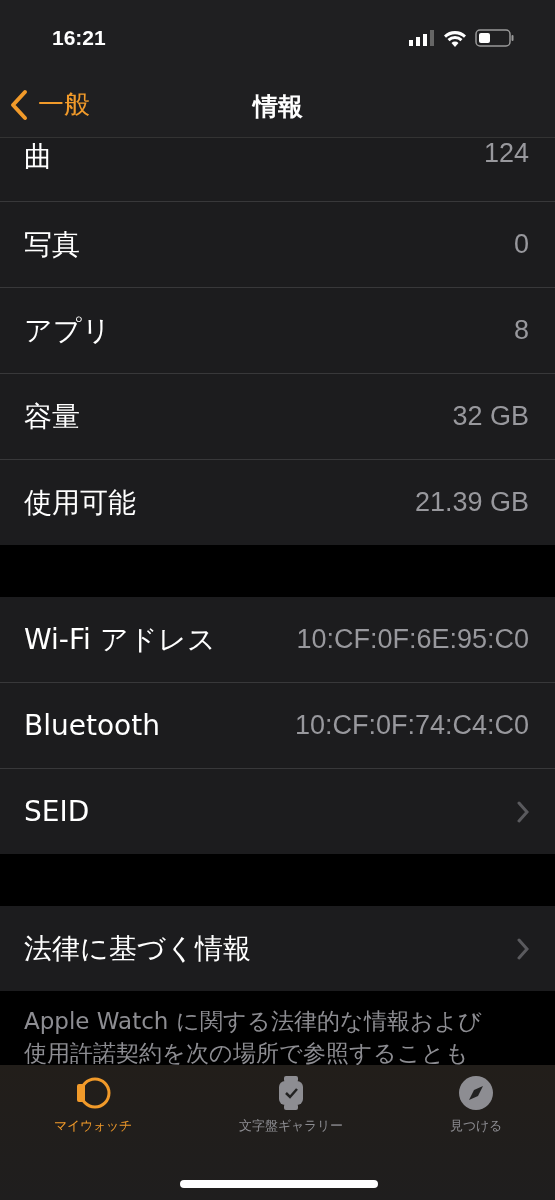 This screenshot has width=555, height=1200. I want to click on compass-icon, so click(475, 1093).